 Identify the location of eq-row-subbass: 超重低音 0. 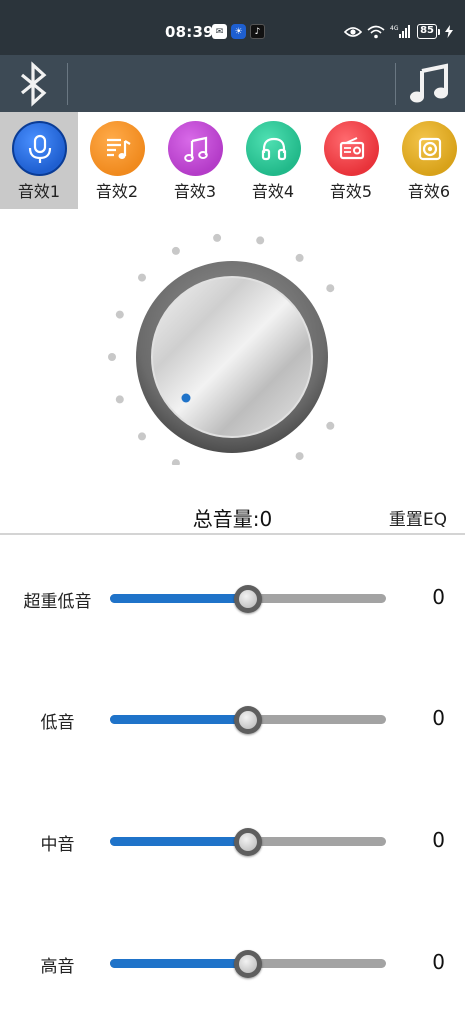
(232, 599).